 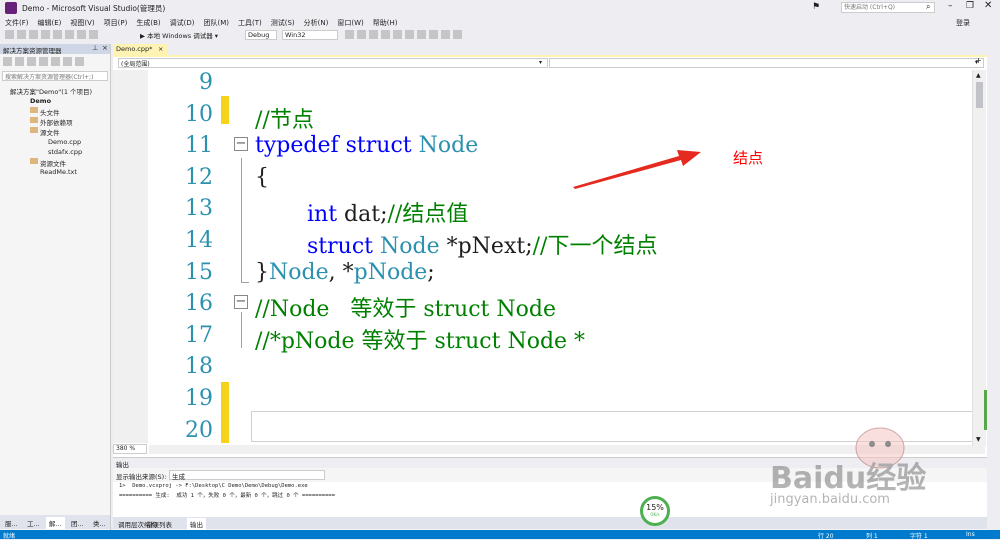 What do you see at coordinates (95, 48) in the screenshot?
I see `pin-icon: ⊥` at bounding box center [95, 48].